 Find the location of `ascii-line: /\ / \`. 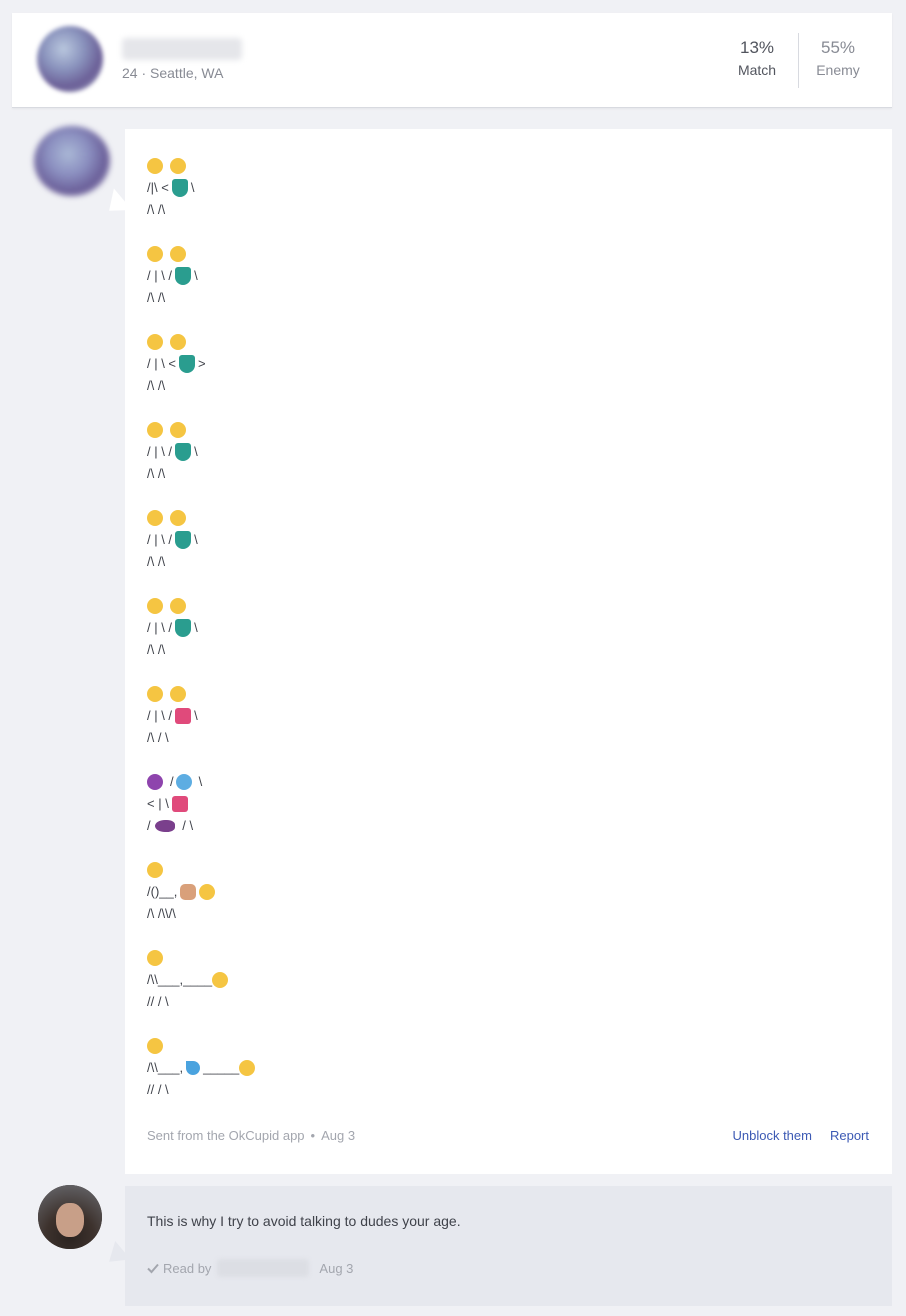

ascii-line: /\ / \ is located at coordinates (158, 737).